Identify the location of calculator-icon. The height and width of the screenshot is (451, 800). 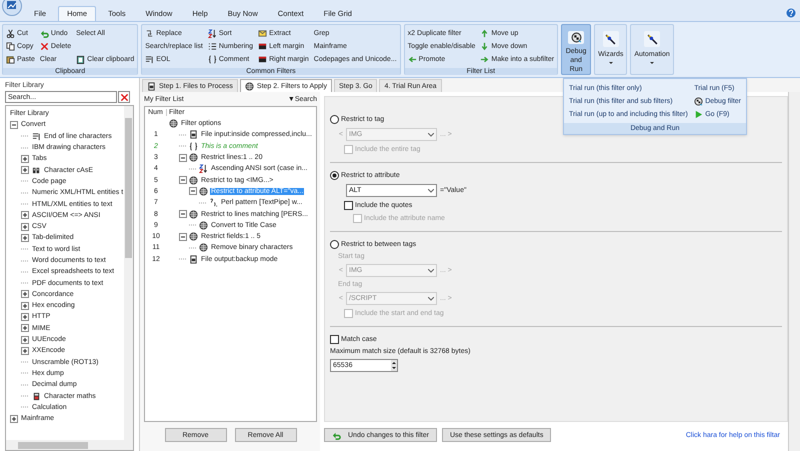
(36, 396).